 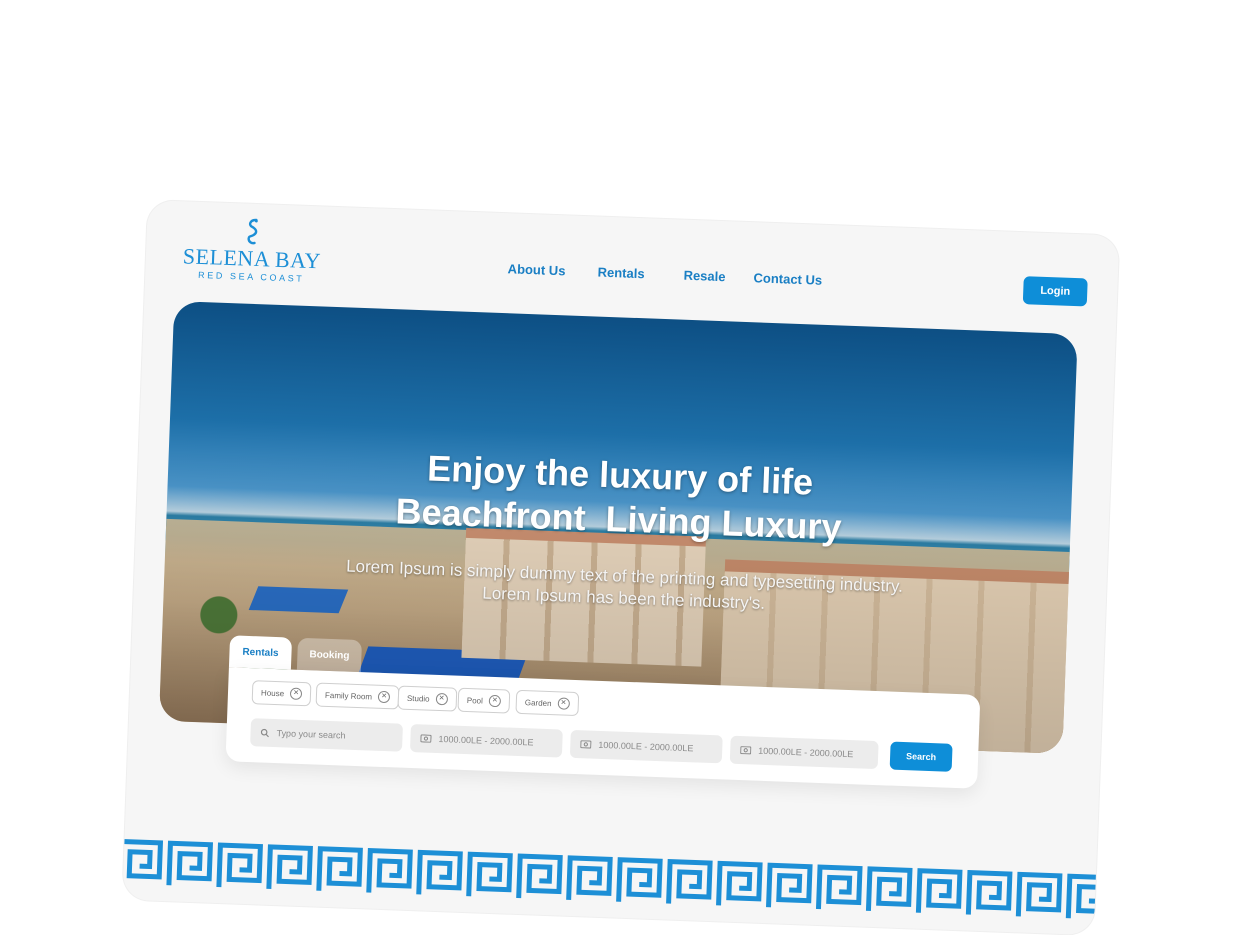 What do you see at coordinates (921, 756) in the screenshot?
I see `search-button: Search` at bounding box center [921, 756].